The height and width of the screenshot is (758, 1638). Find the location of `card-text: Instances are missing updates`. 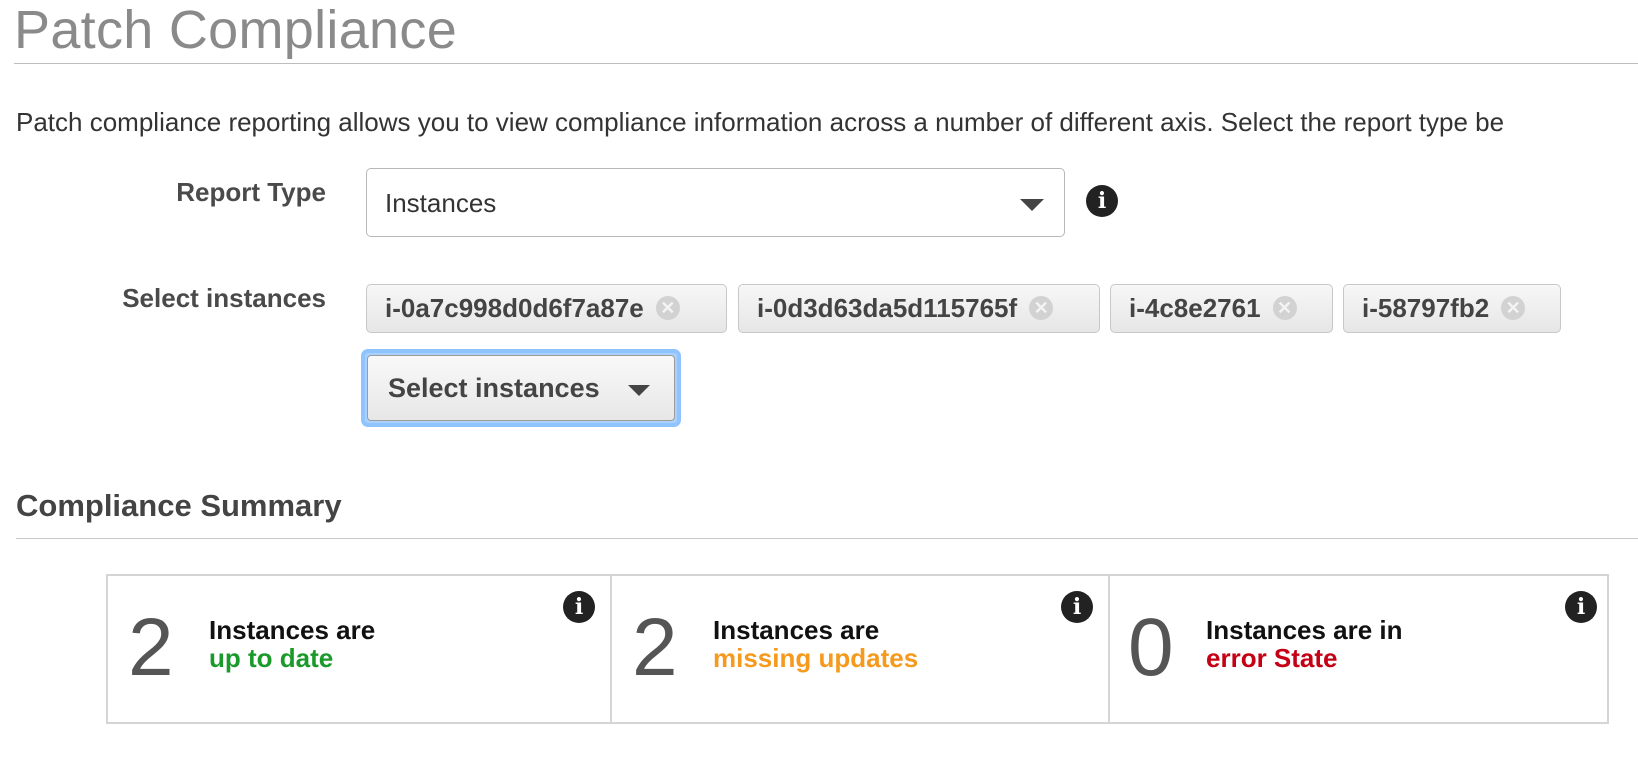

card-text: Instances are missing updates is located at coordinates (815, 644).